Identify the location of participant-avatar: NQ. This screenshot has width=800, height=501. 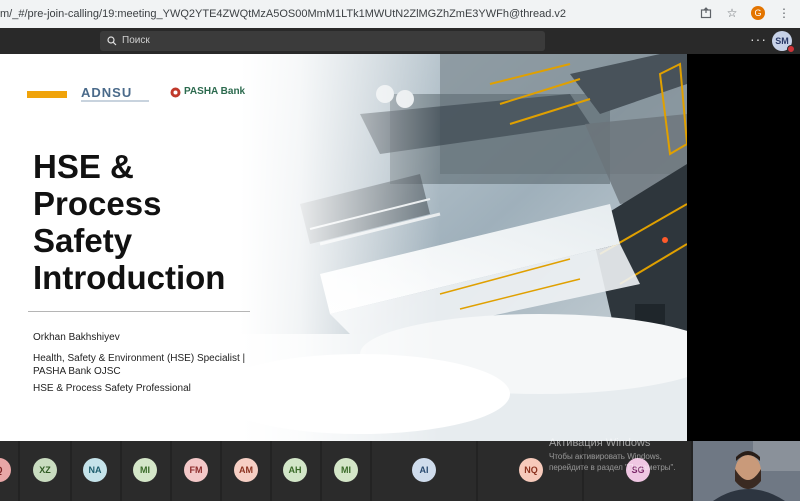
(531, 470).